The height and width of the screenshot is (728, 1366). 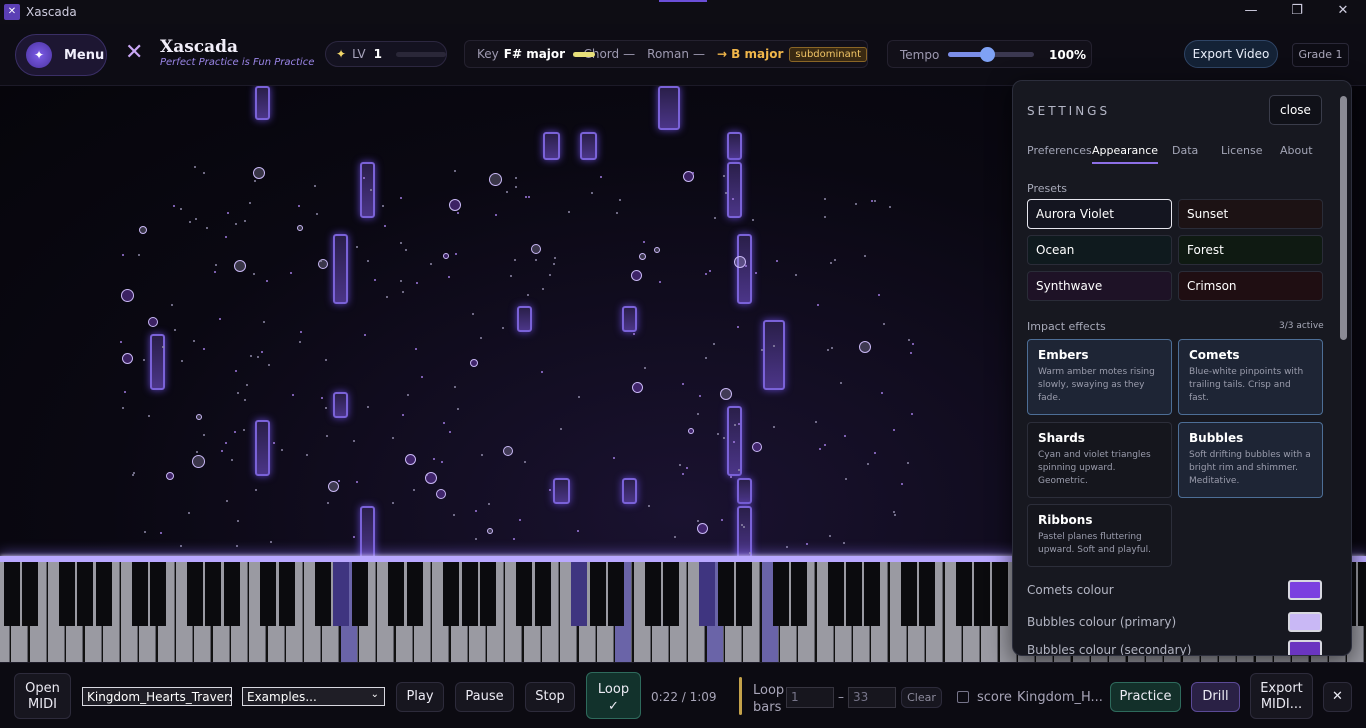 What do you see at coordinates (1344, 370) in the screenshot?
I see `settings-scrollbar` at bounding box center [1344, 370].